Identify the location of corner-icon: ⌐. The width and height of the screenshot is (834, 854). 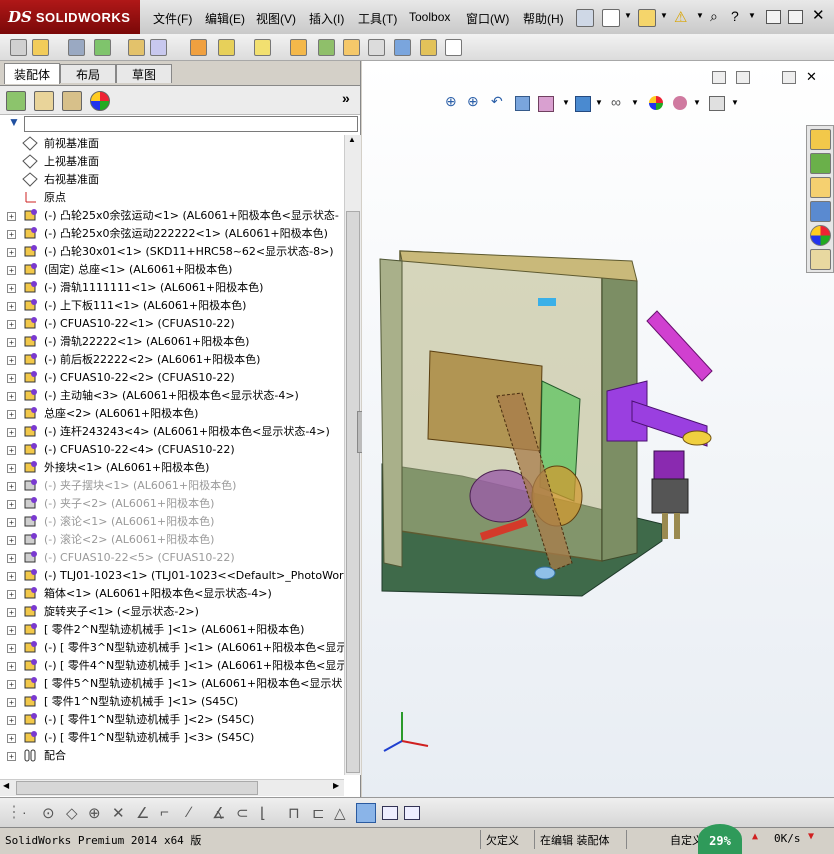
(168, 812).